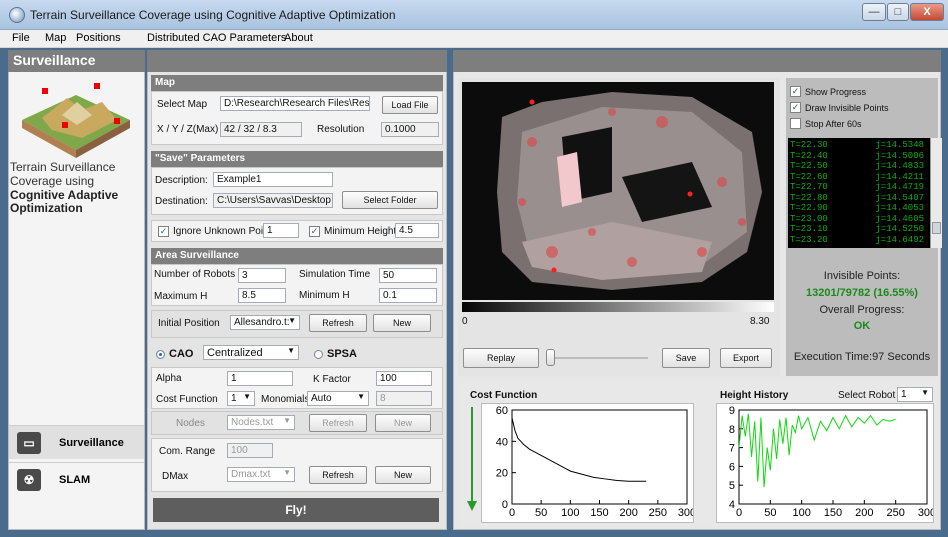 Image resolution: width=948 pixels, height=537 pixels. I want to click on menu-distributed-cao: Distributed CAO Parameters, so click(216, 38).